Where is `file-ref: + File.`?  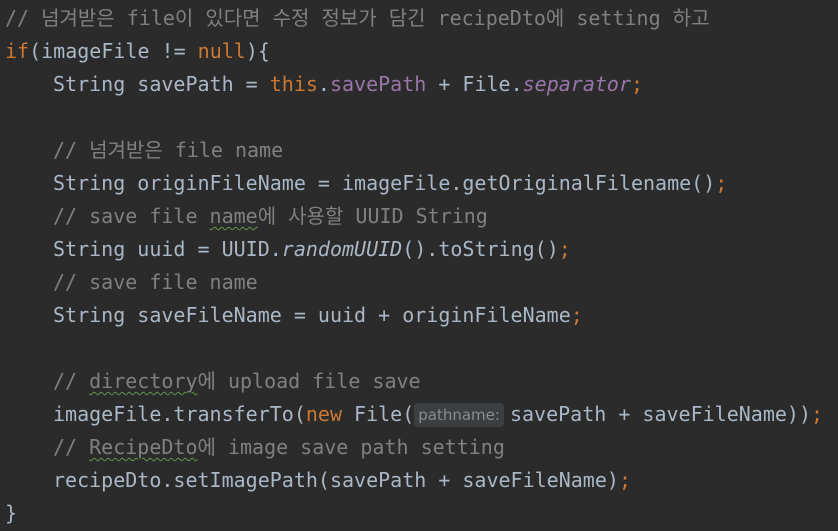
file-ref: + File. is located at coordinates (474, 84).